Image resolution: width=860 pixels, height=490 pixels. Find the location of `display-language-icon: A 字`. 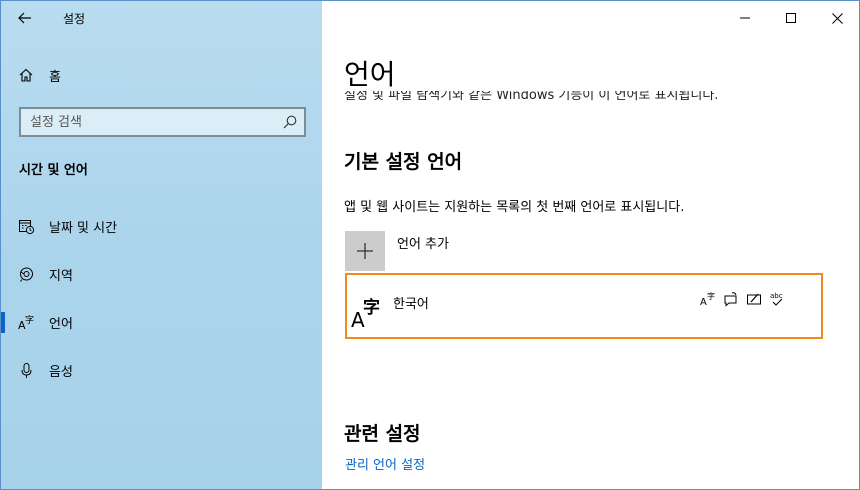

display-language-icon: A 字 is located at coordinates (707, 299).